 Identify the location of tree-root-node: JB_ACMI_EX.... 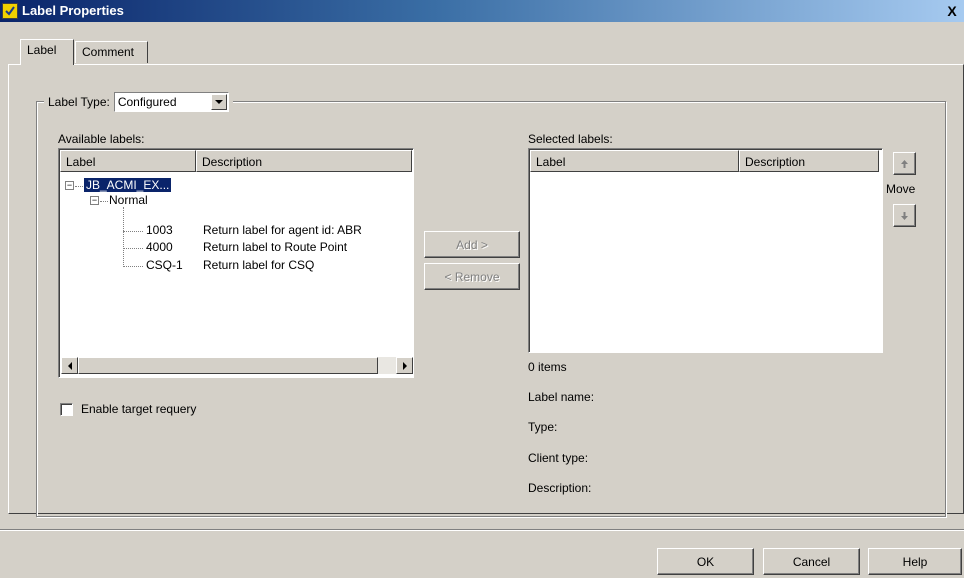
(127, 185).